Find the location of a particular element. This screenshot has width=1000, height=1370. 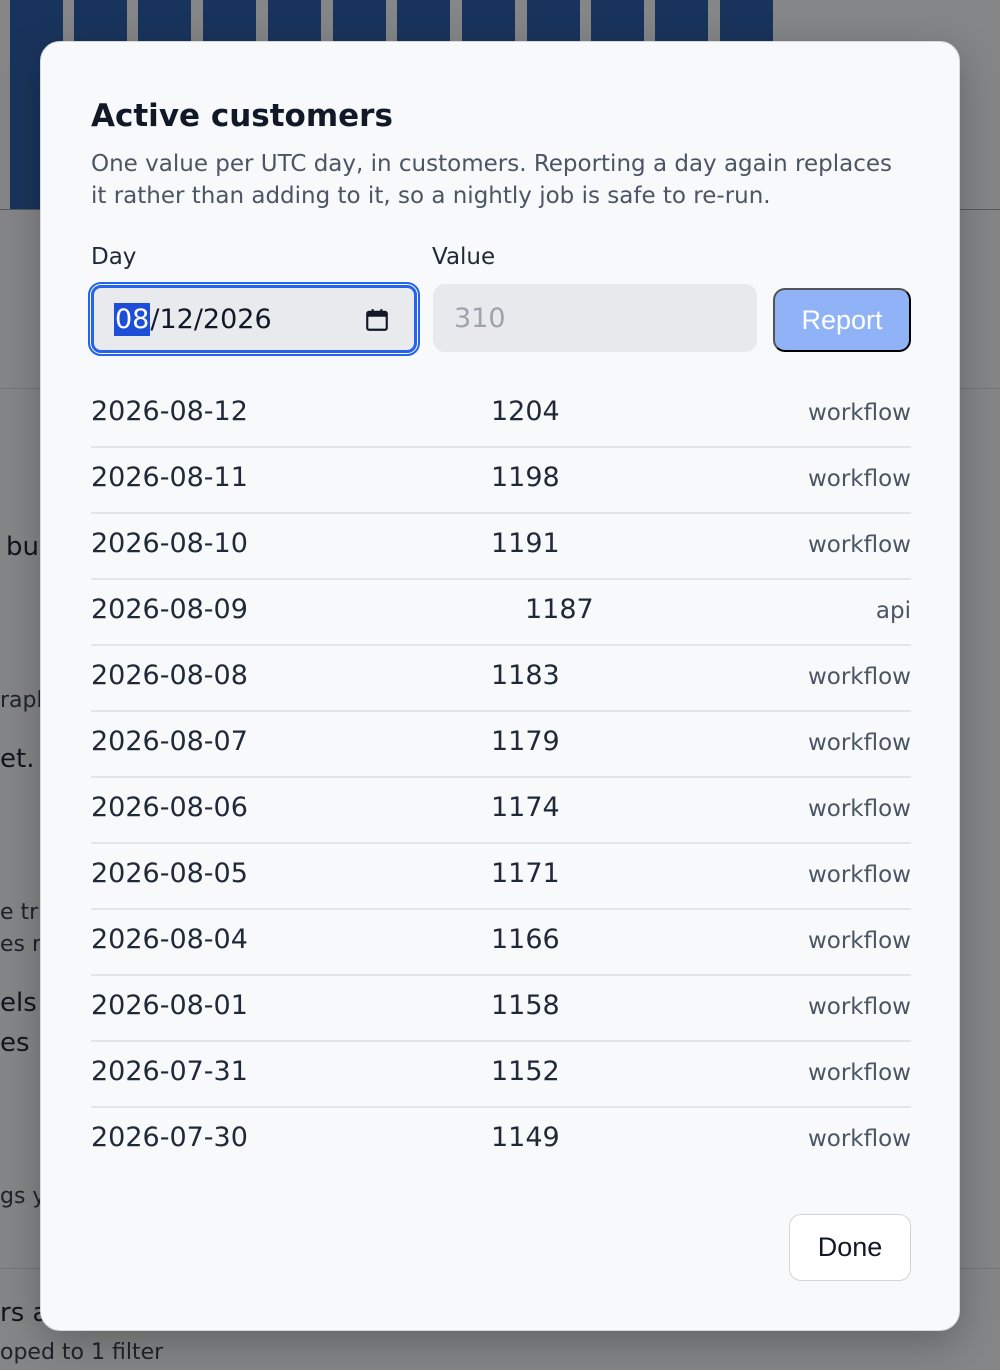

list-item: 2026-08-12 1204 workflow is located at coordinates (501, 415).